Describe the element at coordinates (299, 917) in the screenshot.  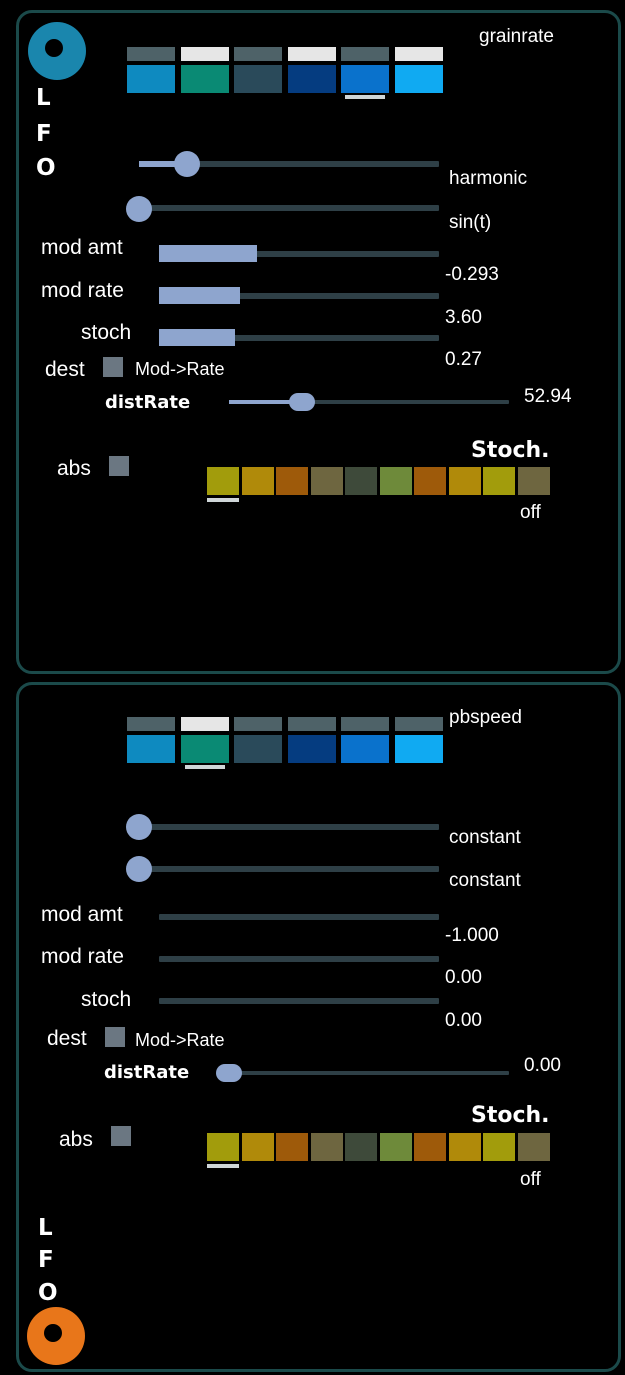
I see `mod-amt-track` at that location.